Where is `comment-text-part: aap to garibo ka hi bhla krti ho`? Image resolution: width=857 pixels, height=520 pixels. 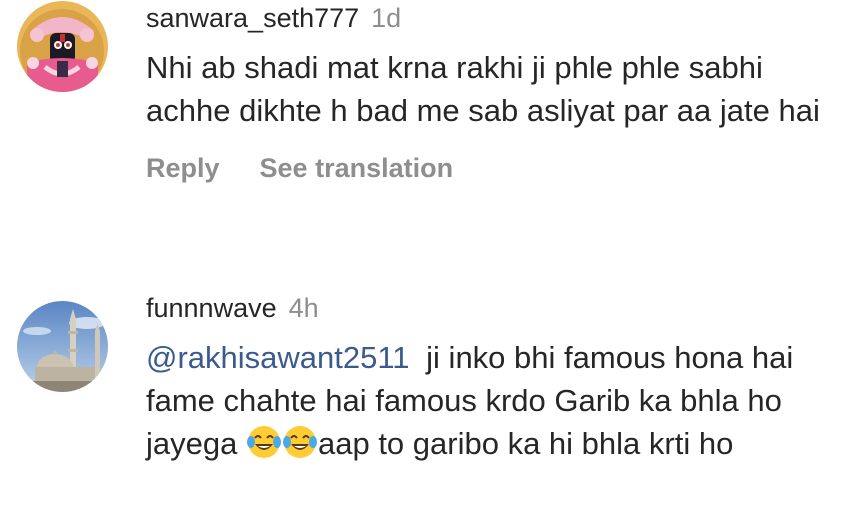 comment-text-part: aap to garibo ka hi bhla krti ho is located at coordinates (525, 443).